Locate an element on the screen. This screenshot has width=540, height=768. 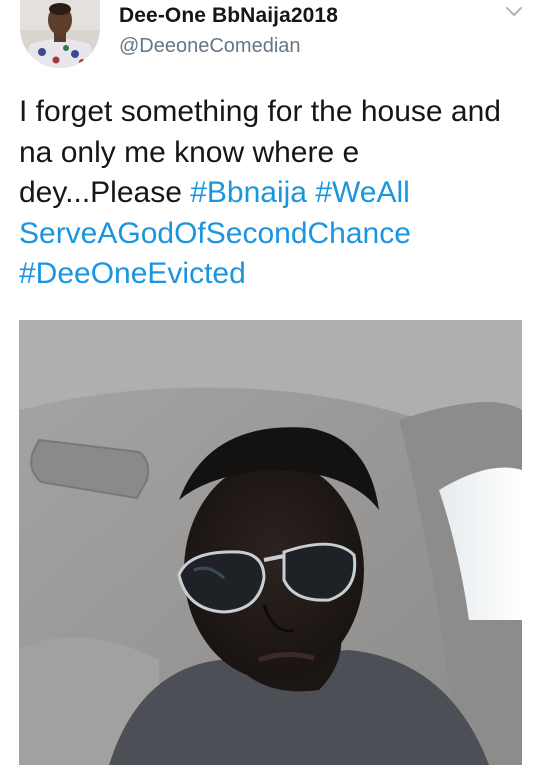
hashtag-line-1: #WeAll is located at coordinates (362, 192).